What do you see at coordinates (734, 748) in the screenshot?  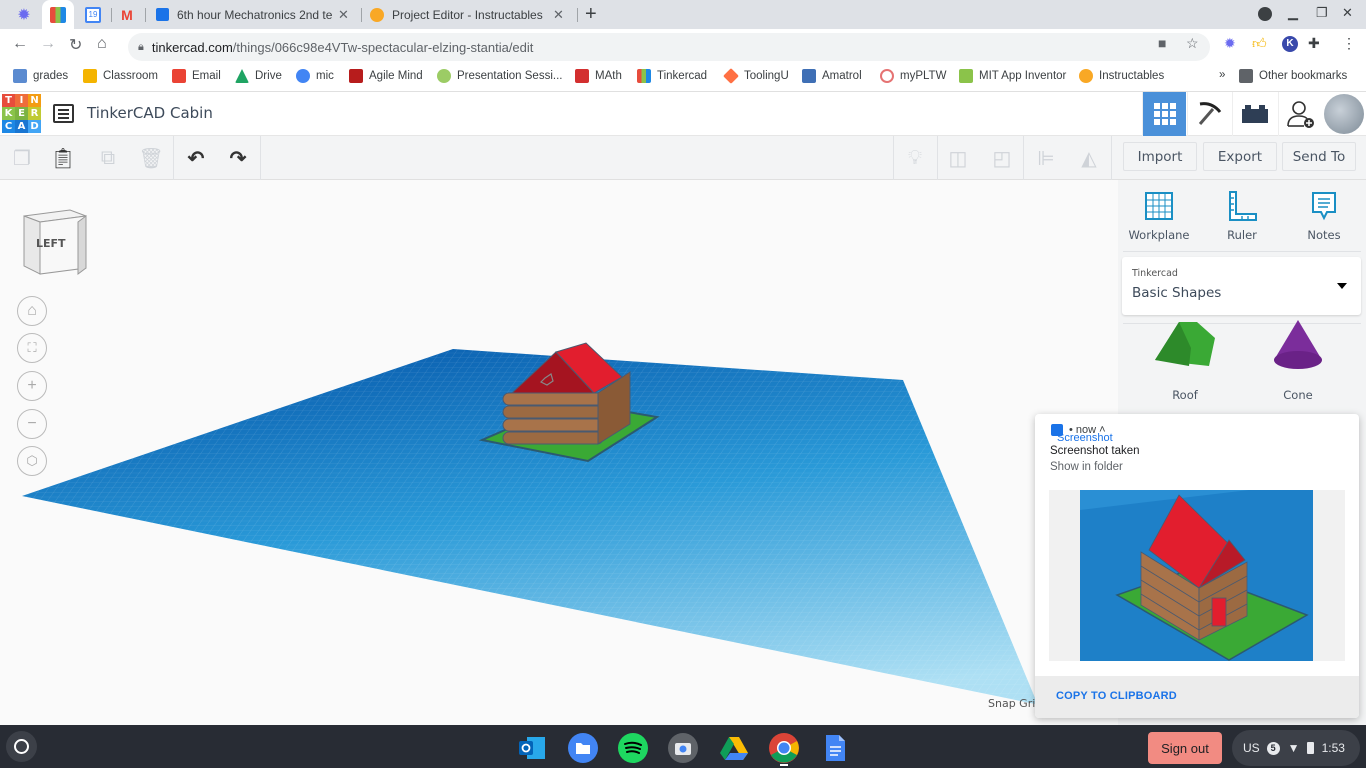 I see `drive-app` at bounding box center [734, 748].